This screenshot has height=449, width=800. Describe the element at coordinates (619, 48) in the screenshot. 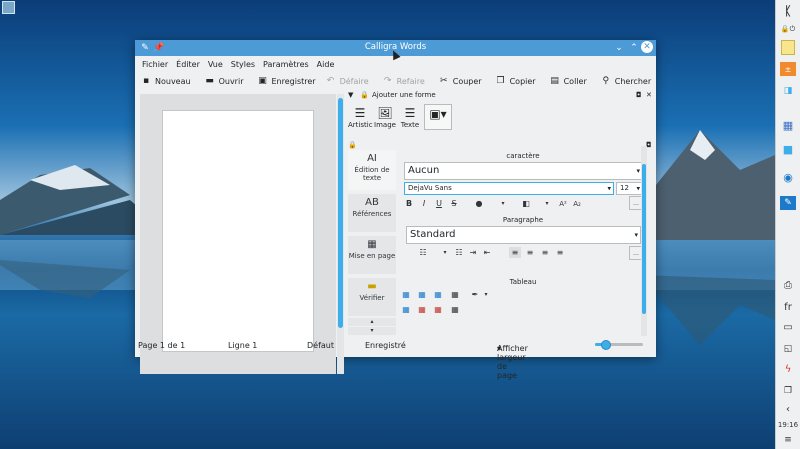

I see `chevron-down-icon: ⌄` at that location.